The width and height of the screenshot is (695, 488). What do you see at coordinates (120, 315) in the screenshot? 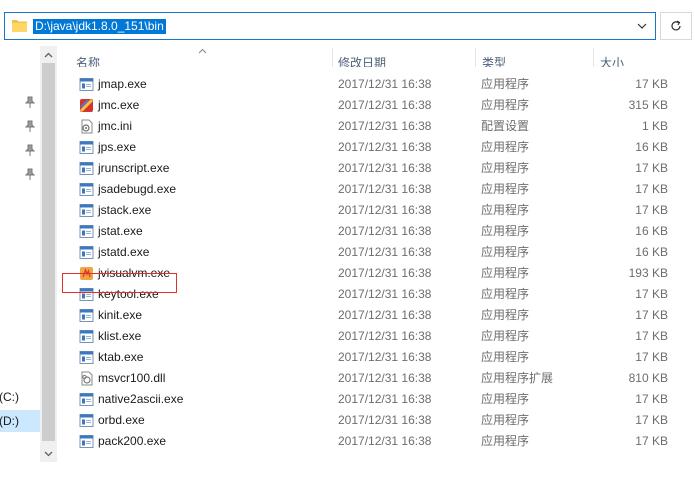
I see `file-name: kinit.exe` at bounding box center [120, 315].